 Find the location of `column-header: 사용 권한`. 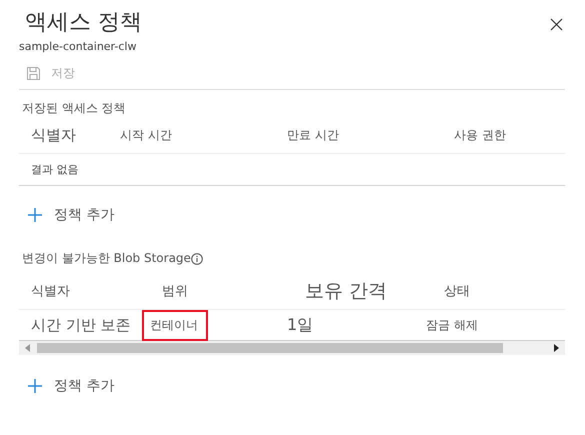

column-header: 사용 권한 is located at coordinates (480, 135).